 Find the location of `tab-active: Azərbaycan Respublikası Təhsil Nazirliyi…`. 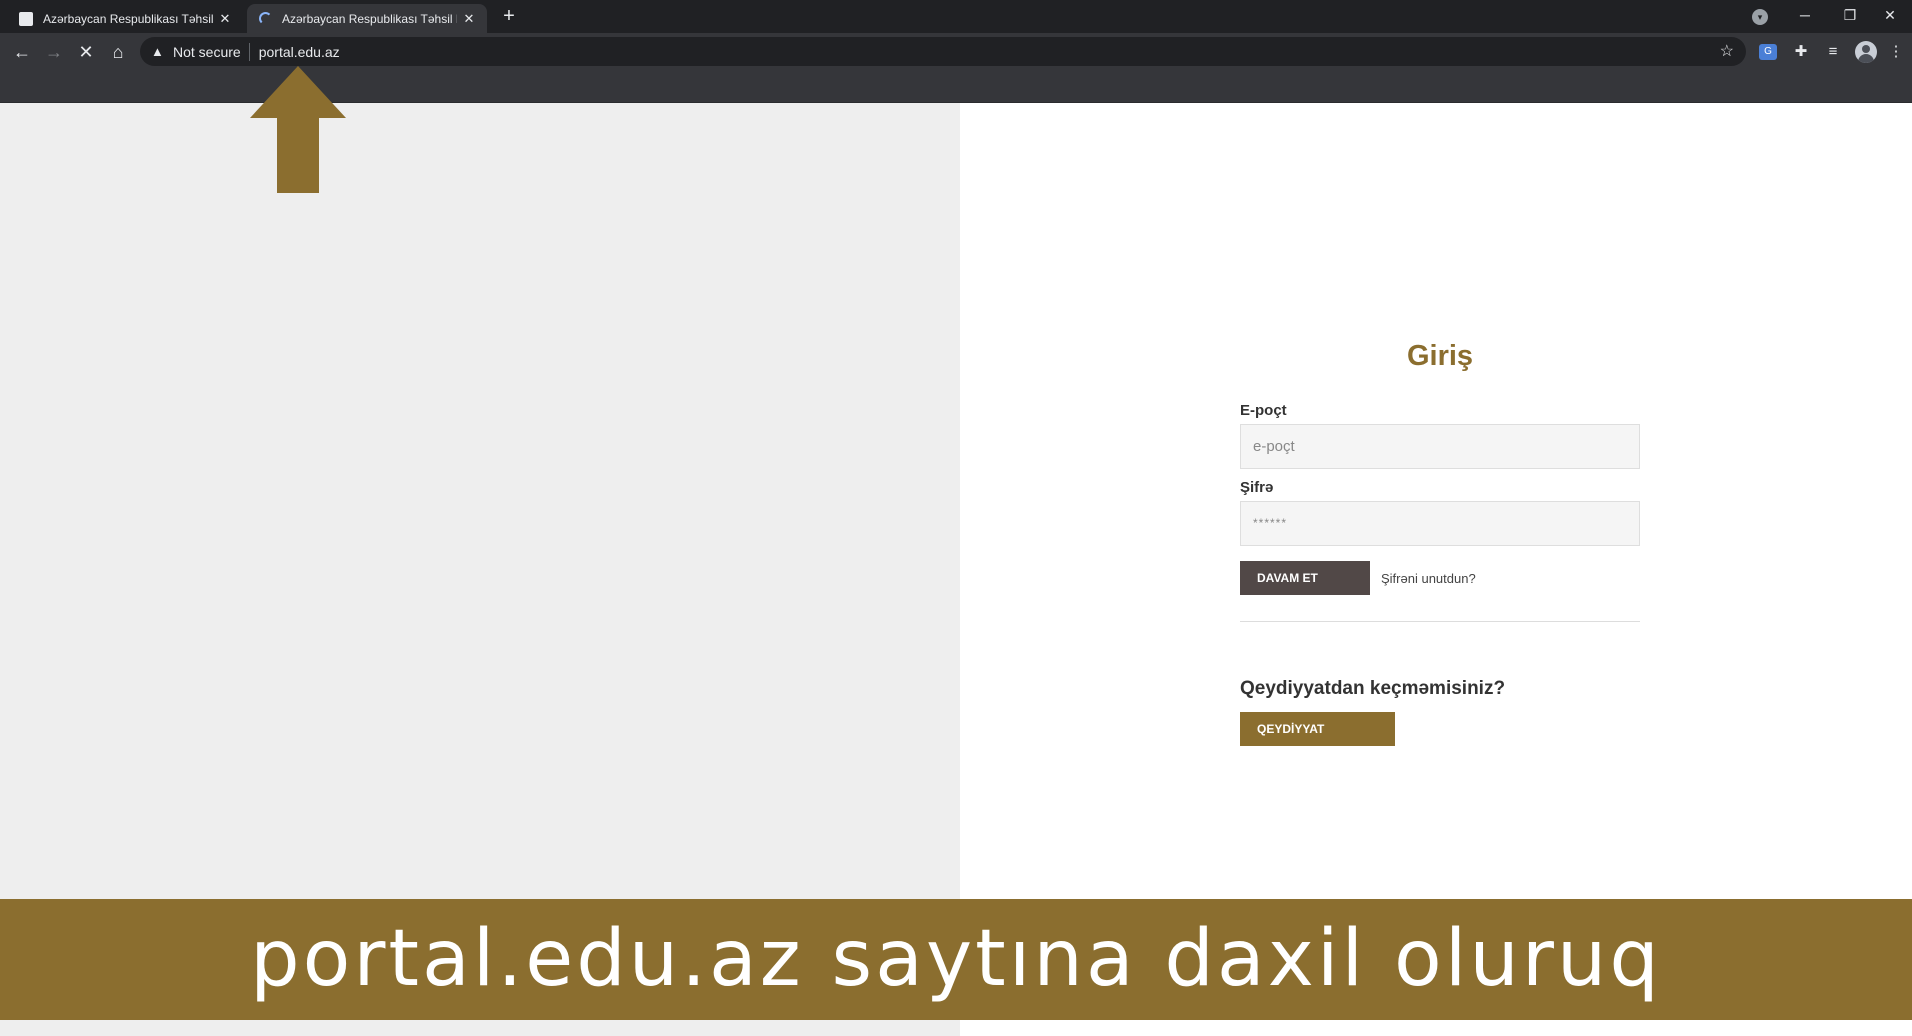

tab-active: Azərbaycan Respublikası Təhsil Nazirliyi… is located at coordinates (367, 18).